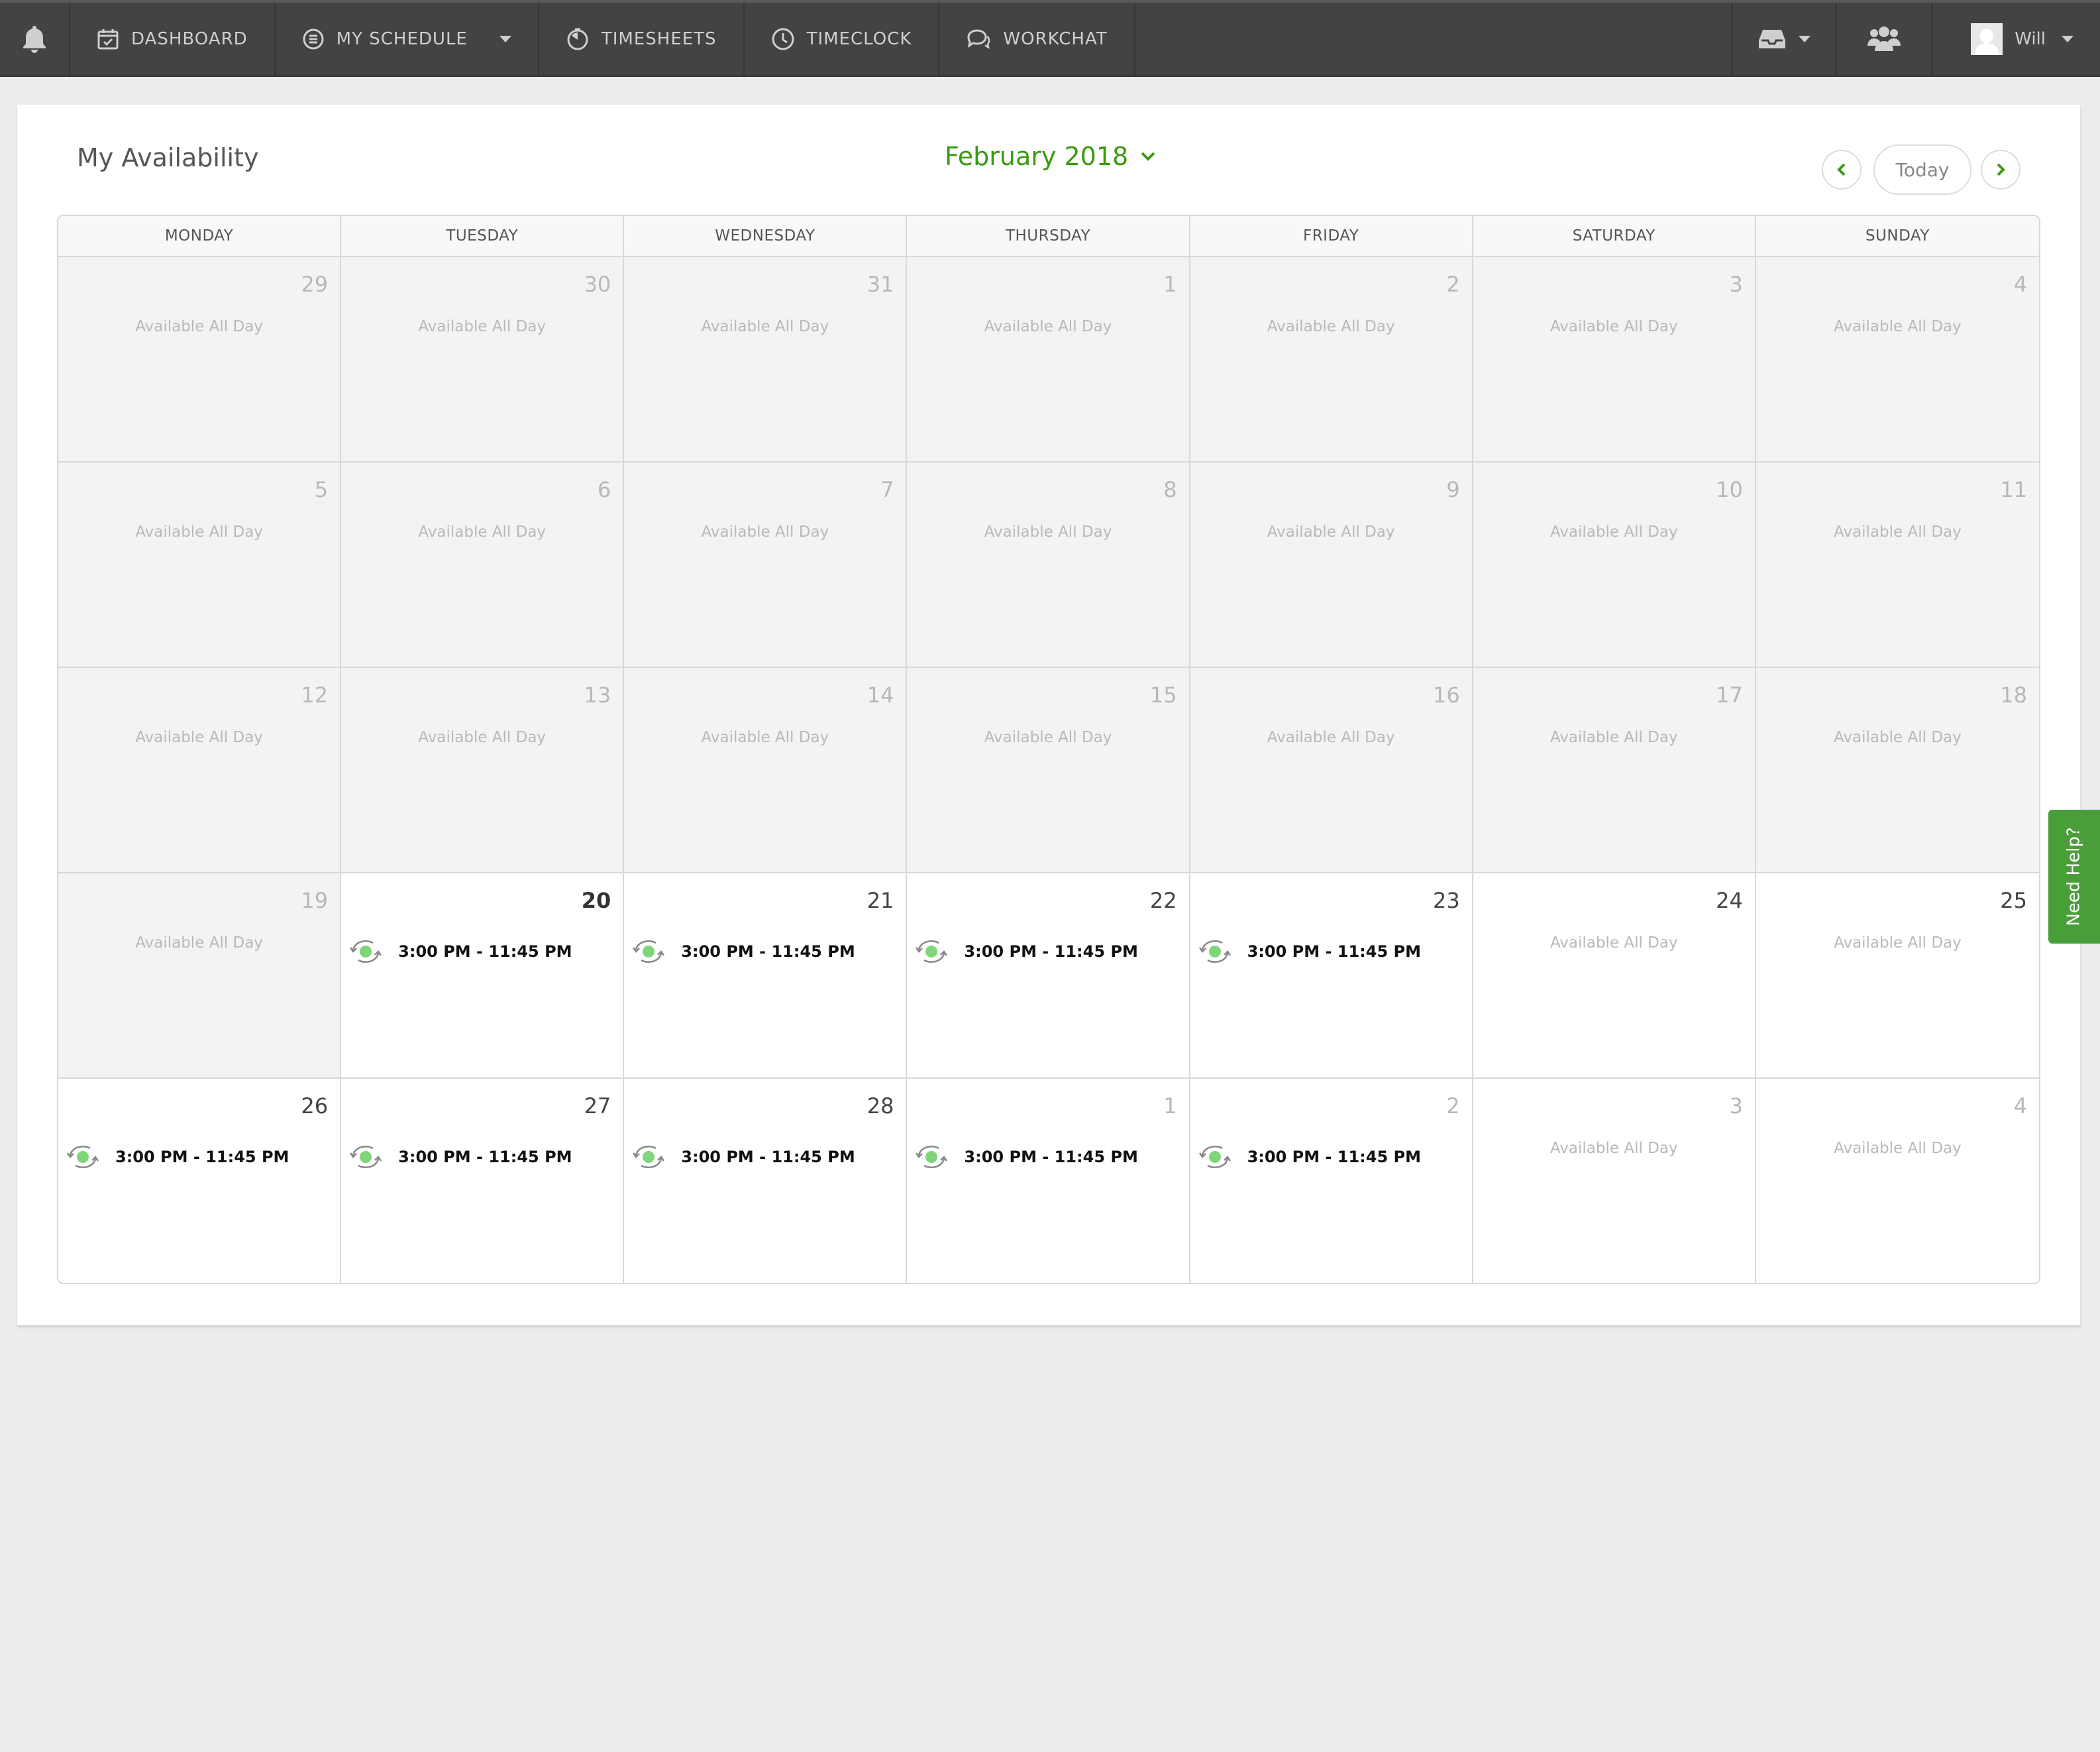 The width and height of the screenshot is (2100, 1752). What do you see at coordinates (200, 360) in the screenshot?
I see `calendar-day-cell: 29 Available All Day` at bounding box center [200, 360].